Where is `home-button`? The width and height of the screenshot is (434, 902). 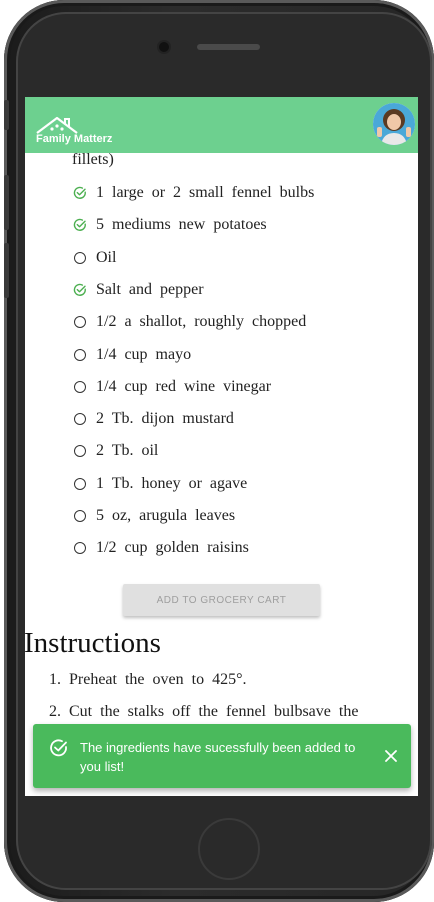 home-button is located at coordinates (229, 849).